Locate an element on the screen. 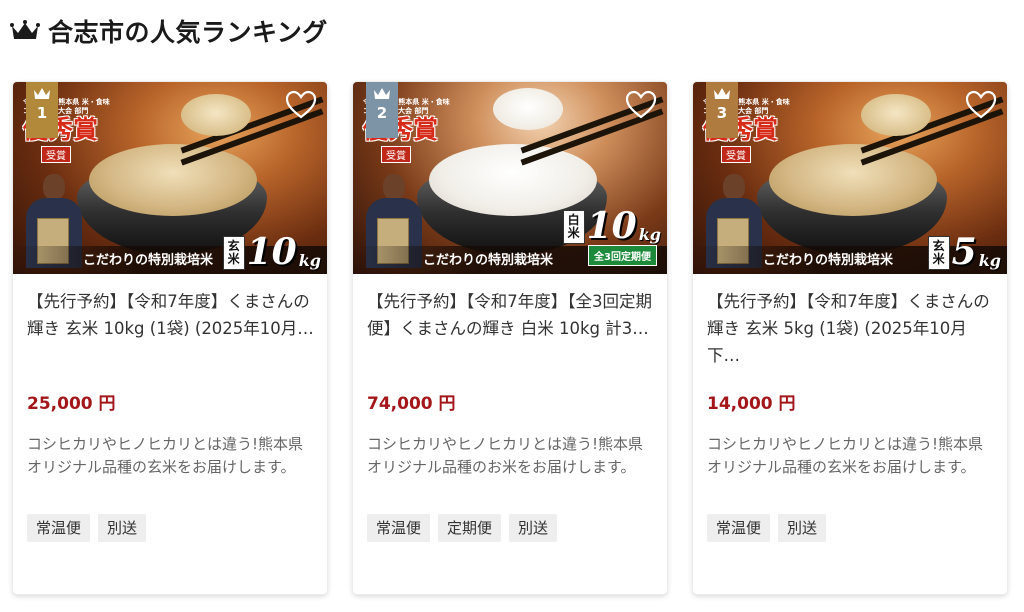  product-price: 25,000 円 is located at coordinates (71, 404).